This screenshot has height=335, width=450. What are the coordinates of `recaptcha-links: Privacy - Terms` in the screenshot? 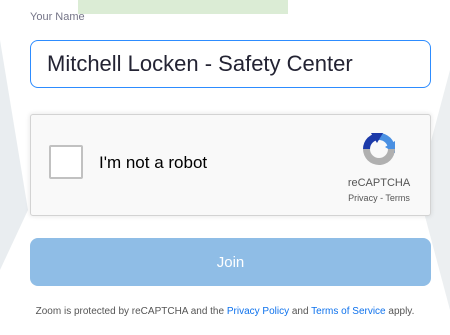 It's located at (379, 198).